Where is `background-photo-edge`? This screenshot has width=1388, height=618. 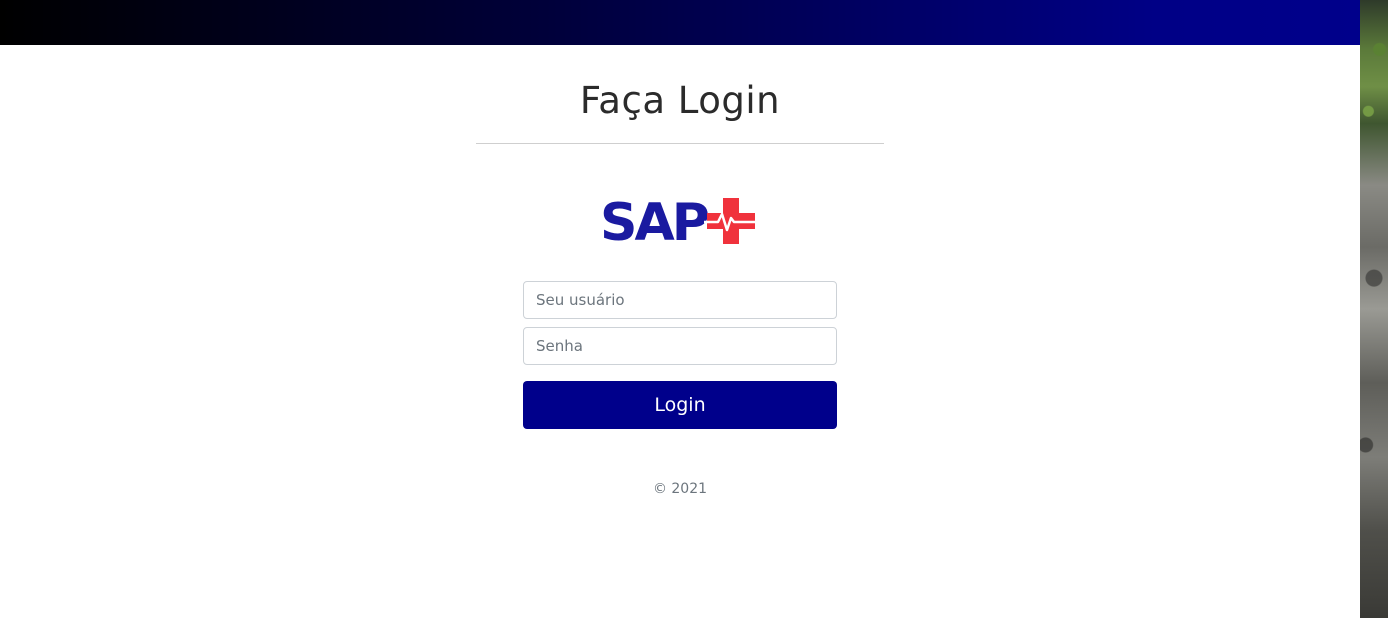 background-photo-edge is located at coordinates (1374, 309).